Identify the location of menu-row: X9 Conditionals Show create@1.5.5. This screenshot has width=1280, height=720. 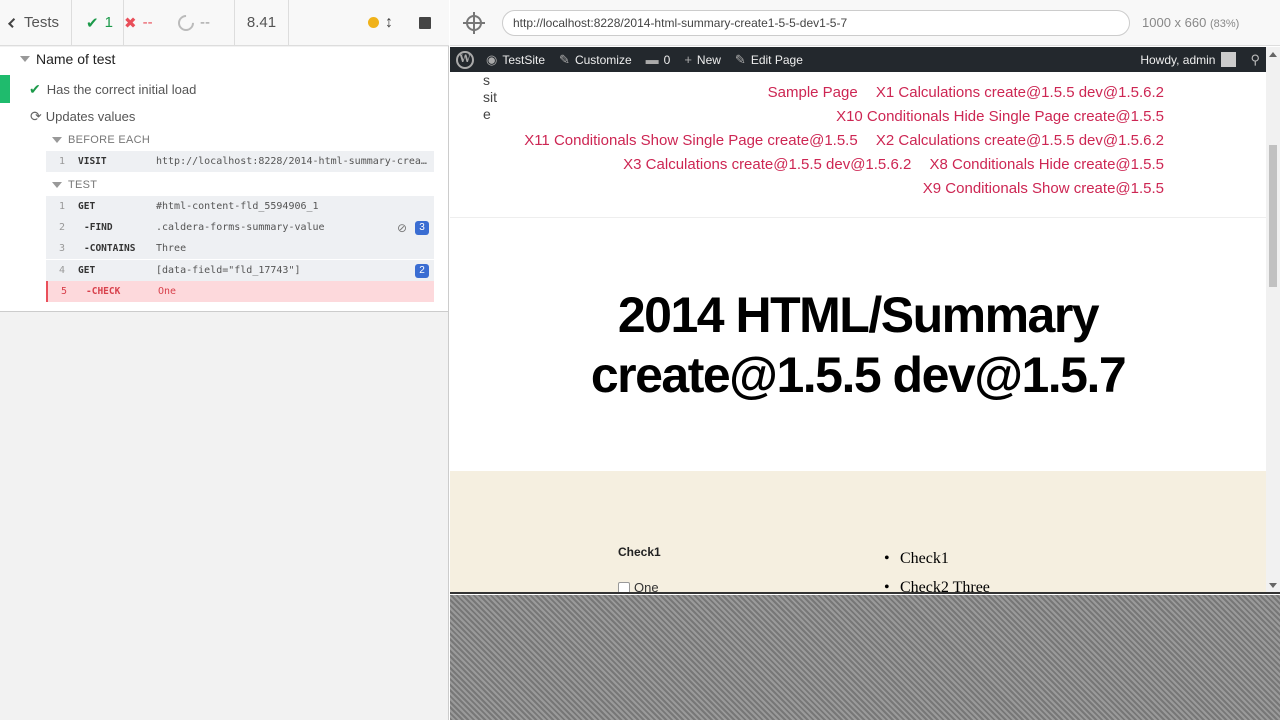
(837, 189).